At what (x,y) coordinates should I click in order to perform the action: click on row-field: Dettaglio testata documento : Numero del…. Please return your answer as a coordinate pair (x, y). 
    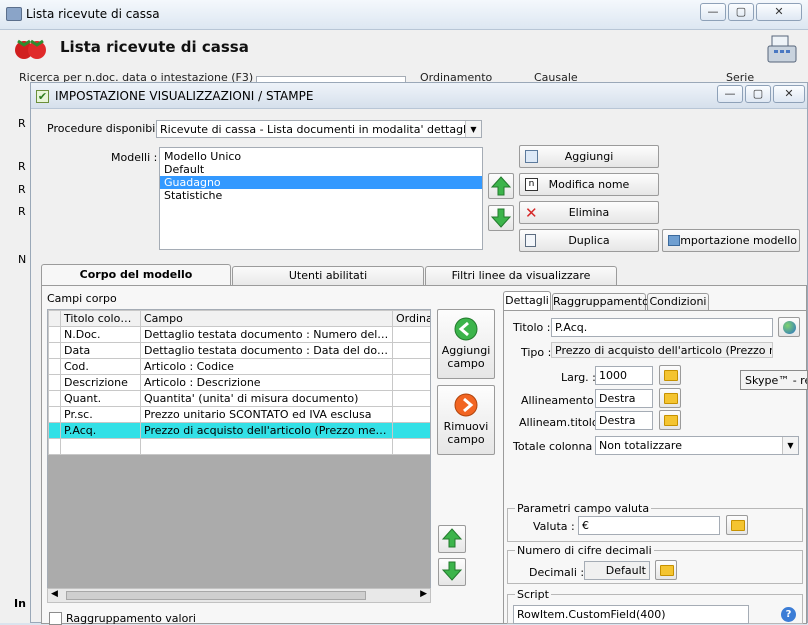
    Looking at the image, I should click on (266, 334).